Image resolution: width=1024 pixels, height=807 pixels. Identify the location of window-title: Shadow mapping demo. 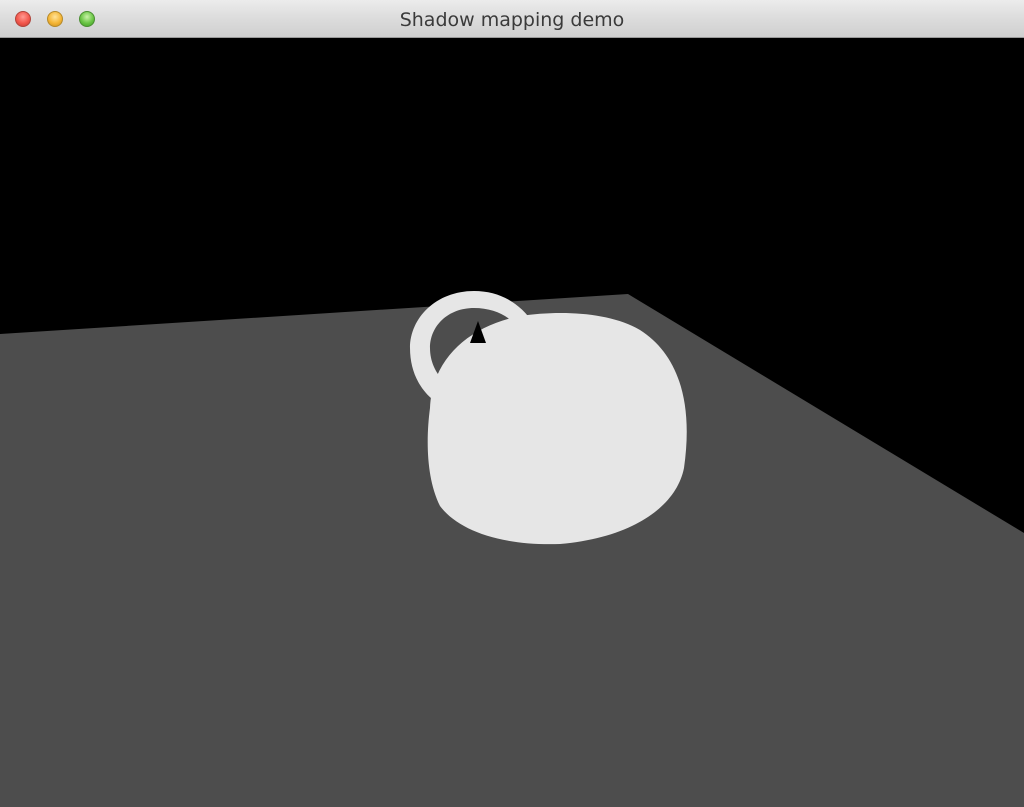
(512, 20).